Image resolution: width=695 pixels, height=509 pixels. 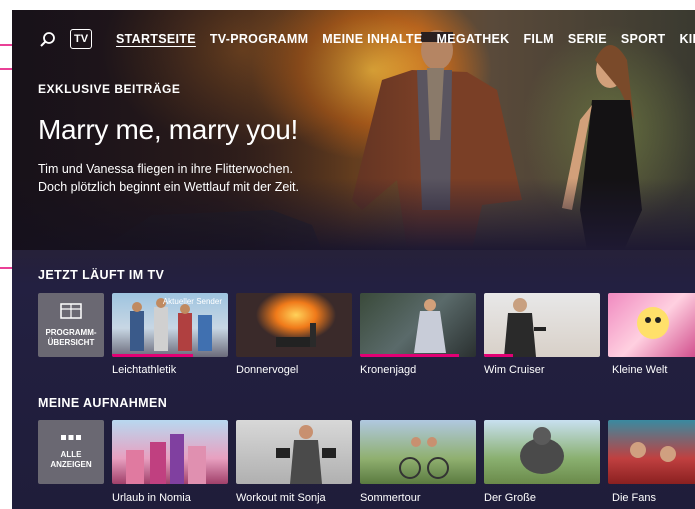 I want to click on live-tv-tile: Aktueller Sender, so click(x=170, y=325).